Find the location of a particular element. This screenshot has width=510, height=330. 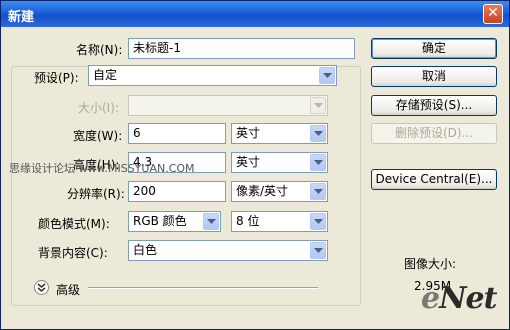

color-mode-select: RGB 颜色 is located at coordinates (174, 221).